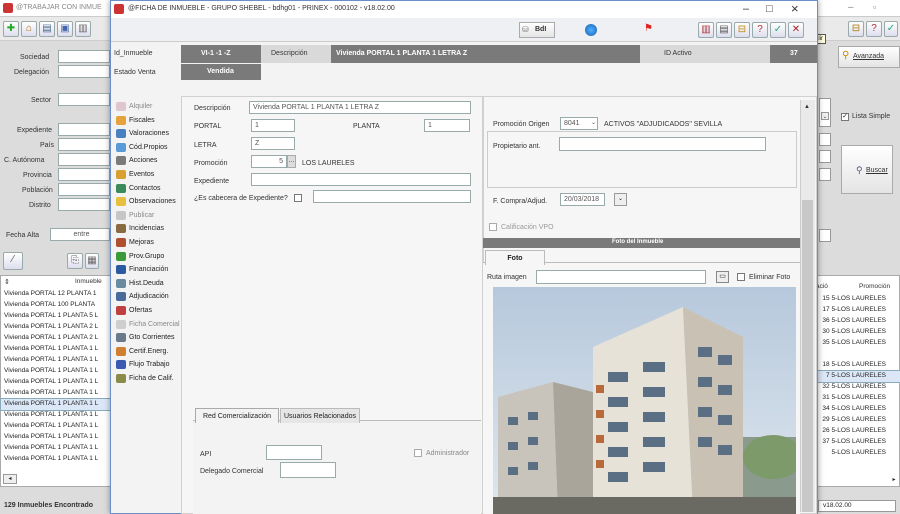 Image resolution: width=900 pixels, height=514 pixels. What do you see at coordinates (88, 281) in the screenshot?
I see `bg-list-header: Inmueble` at bounding box center [88, 281].